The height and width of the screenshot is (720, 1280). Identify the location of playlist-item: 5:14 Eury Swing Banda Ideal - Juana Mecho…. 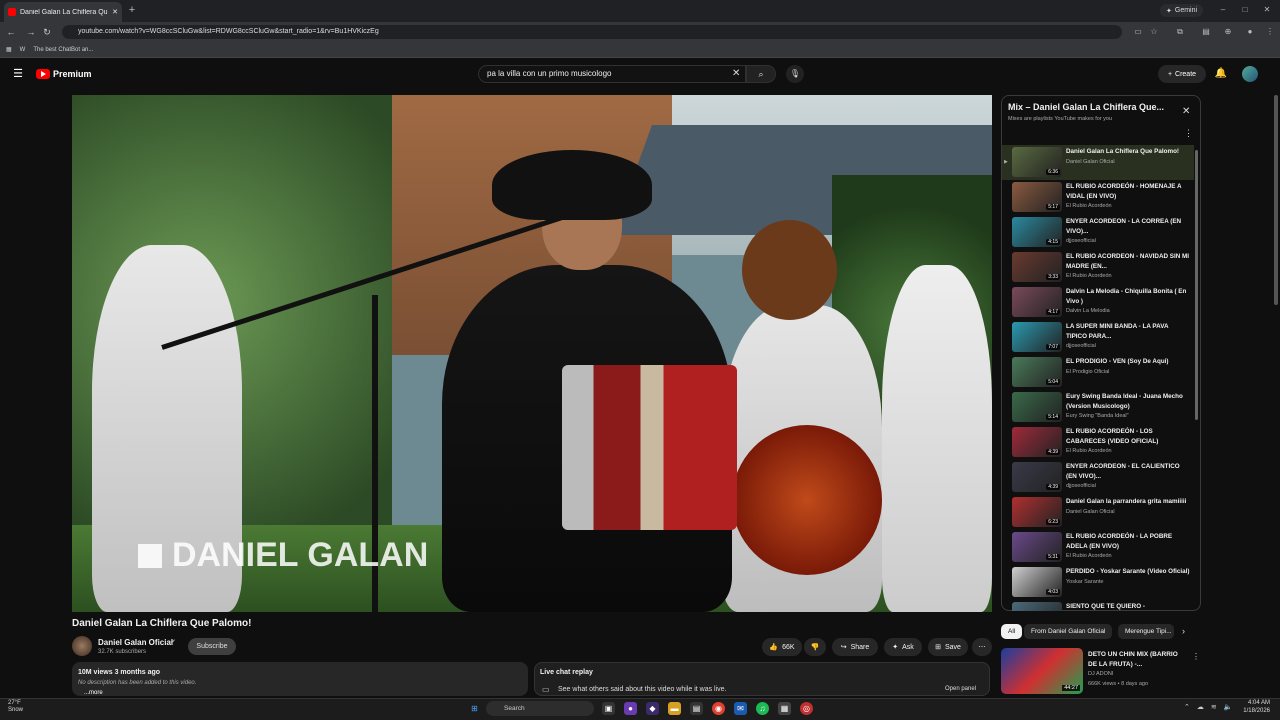
(1098, 407).